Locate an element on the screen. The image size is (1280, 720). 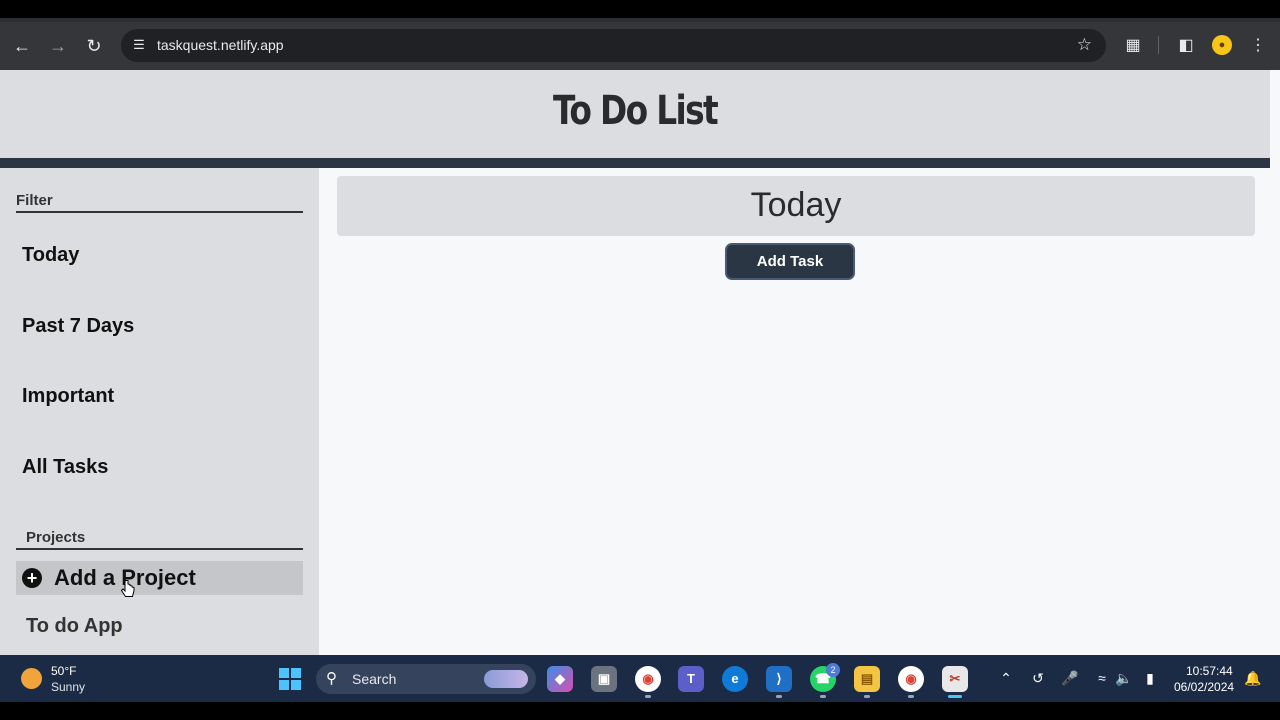
reload-icon: ↻ is located at coordinates (94, 46).